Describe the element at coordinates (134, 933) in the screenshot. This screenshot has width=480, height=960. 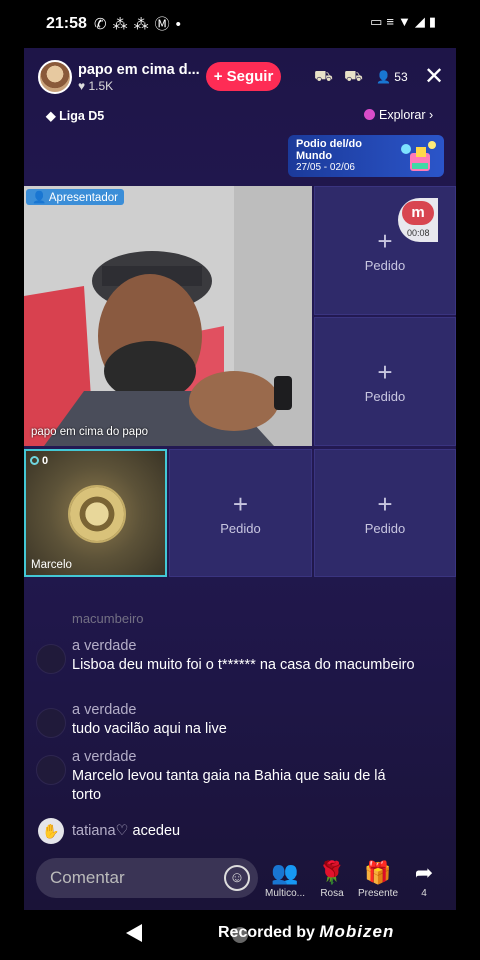
I see `back-icon` at that location.